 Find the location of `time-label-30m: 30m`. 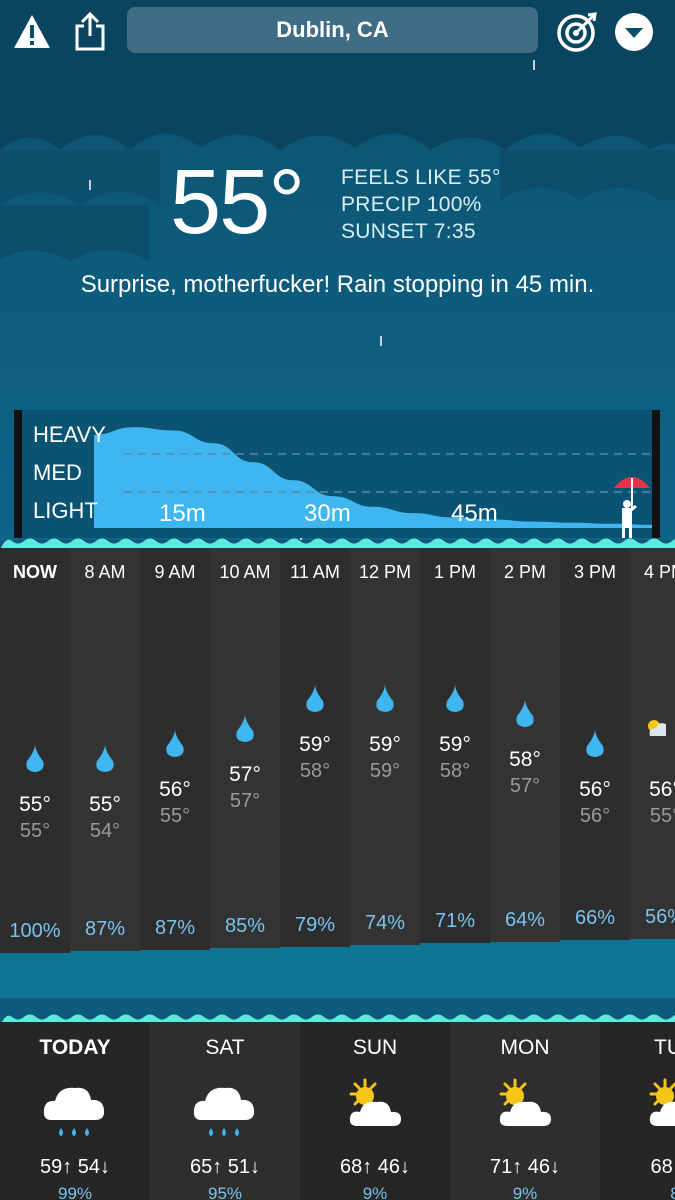

time-label-30m: 30m is located at coordinates (327, 513).